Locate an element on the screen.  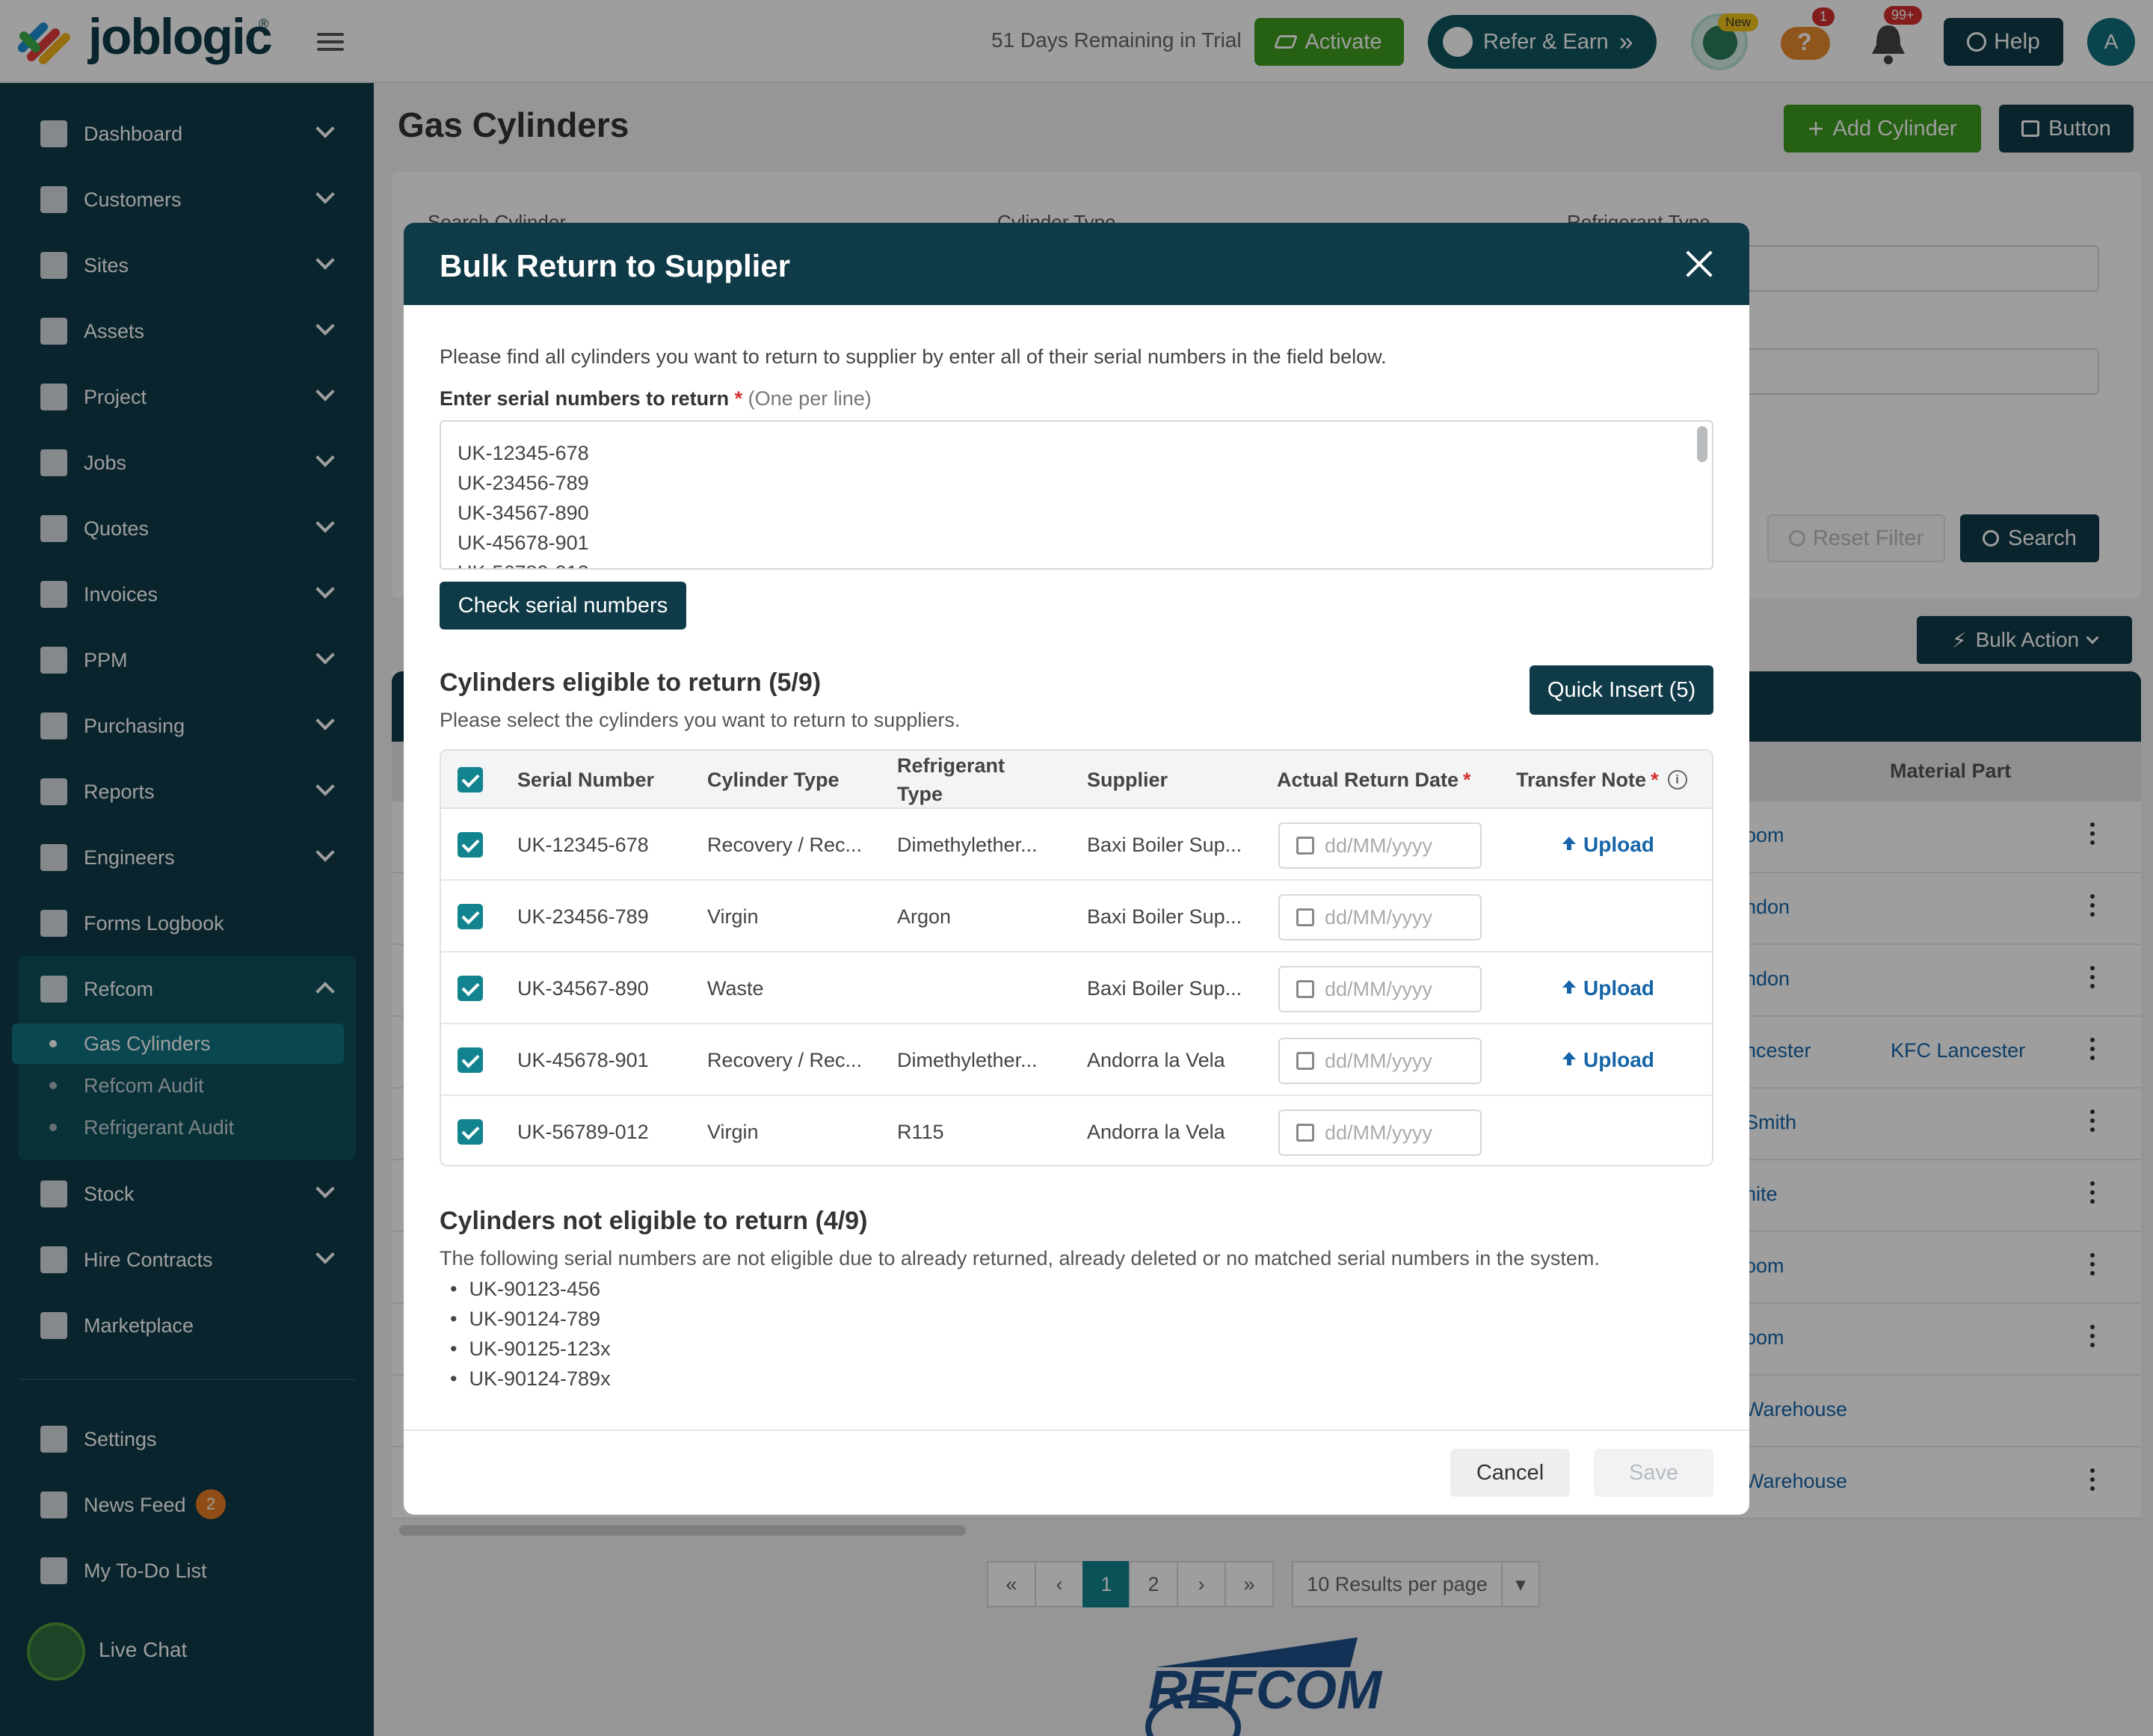
select-all-checkbox is located at coordinates (471, 780).